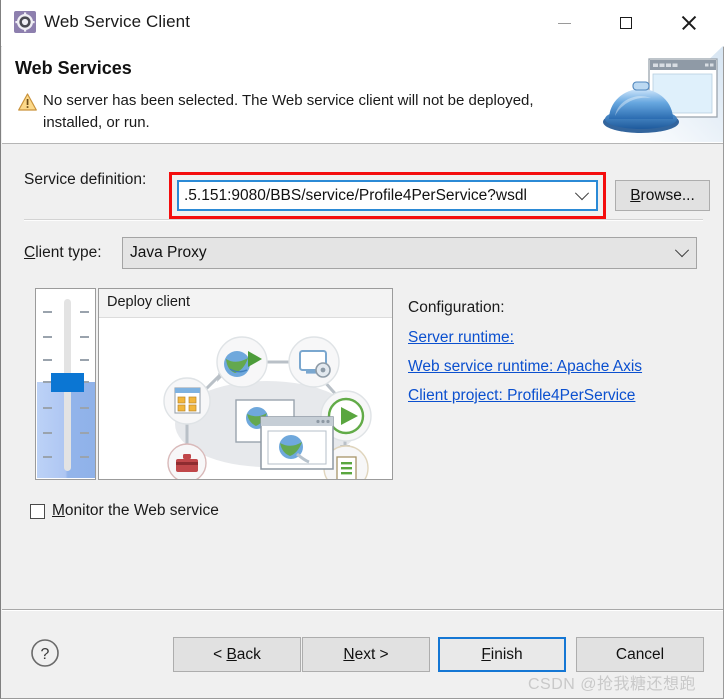 Image resolution: width=724 pixels, height=699 pixels. I want to click on illustration-title: Deploy client, so click(149, 302).